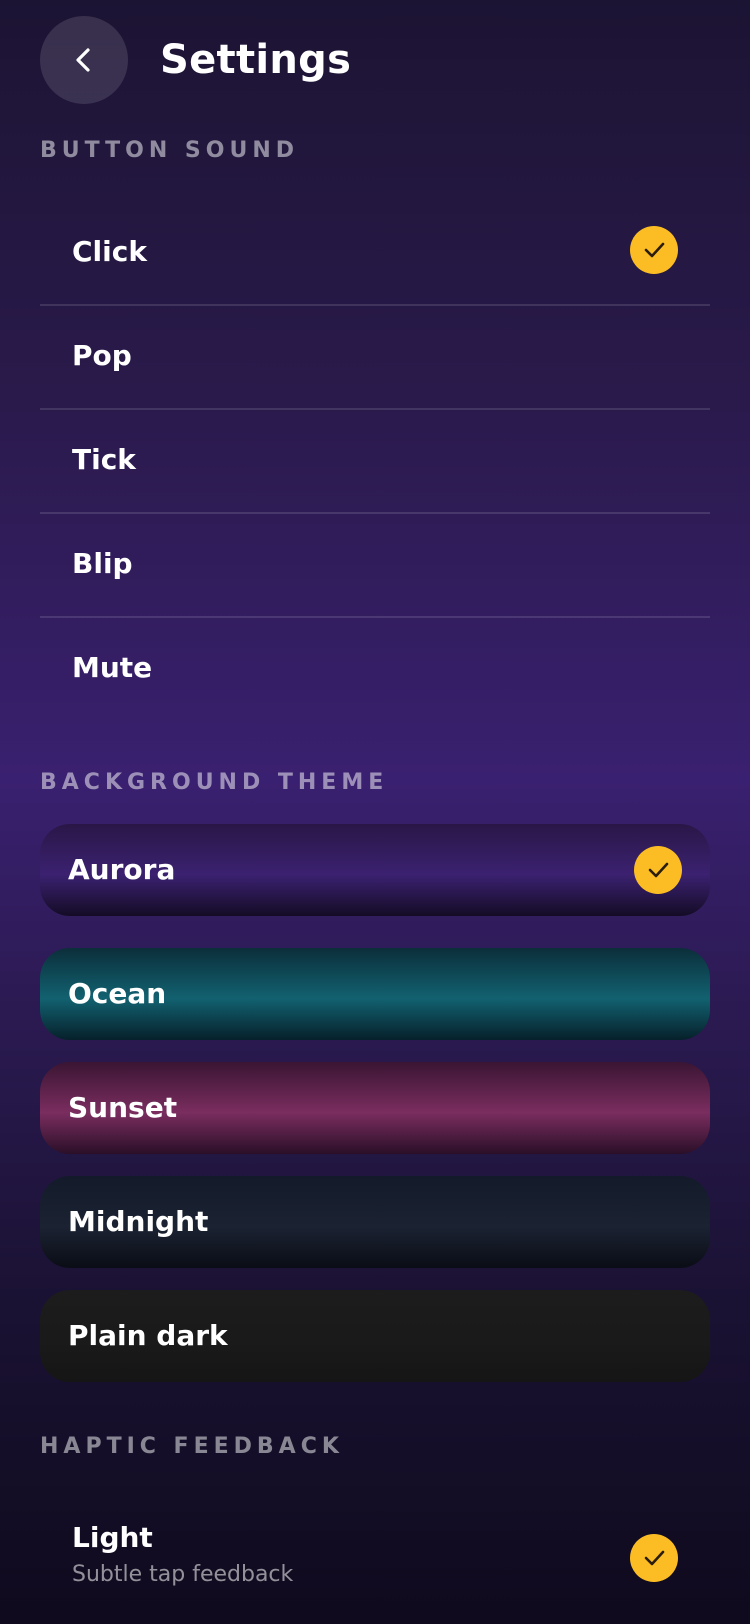 Image resolution: width=750 pixels, height=1624 pixels. What do you see at coordinates (375, 462) in the screenshot?
I see `sound-option-tick: Tick` at bounding box center [375, 462].